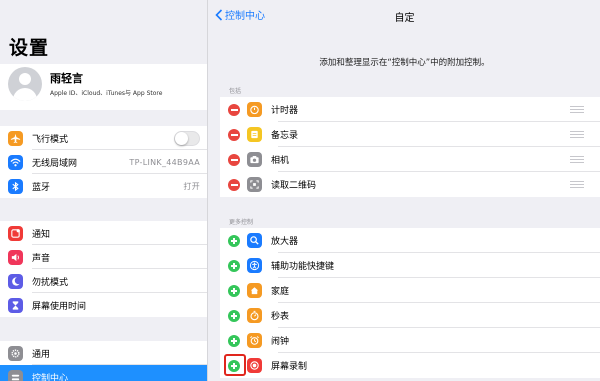 Image resolution: width=600 pixels, height=381 pixels. I want to click on connectivity-group: 飞行模式 无线局域网 TP-LINK_44B9AA 蓝牙 打开, so click(103, 162).